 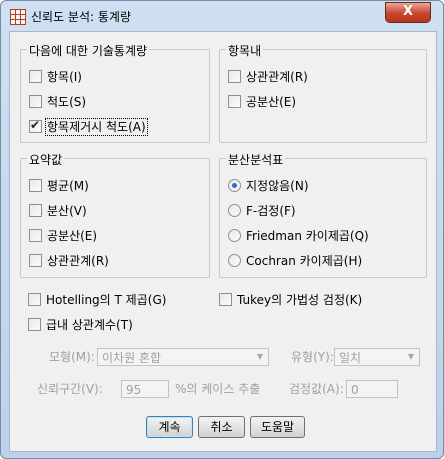 I want to click on anova-friedman-radio: Friedman 카이제곱(Q), so click(x=298, y=236).